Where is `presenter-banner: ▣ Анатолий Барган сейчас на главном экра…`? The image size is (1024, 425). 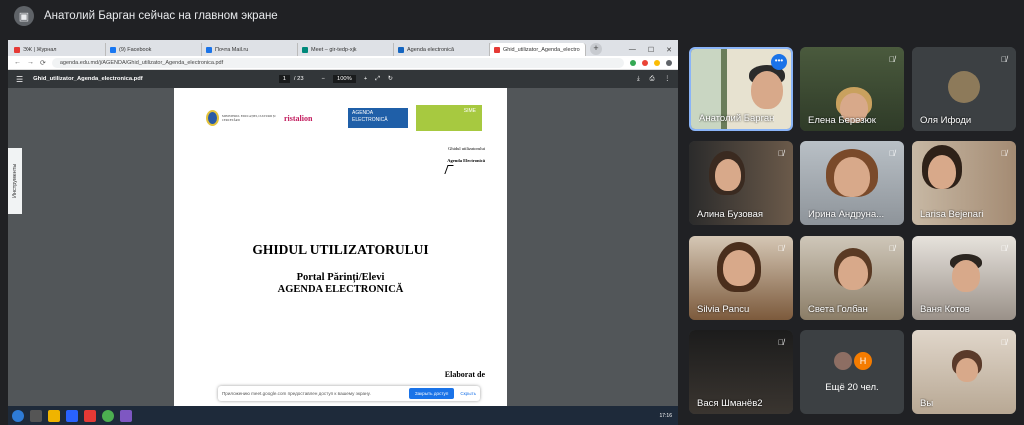
presenter-banner: ▣ Анатолий Барган сейчас на главном экра… is located at coordinates (512, 16).